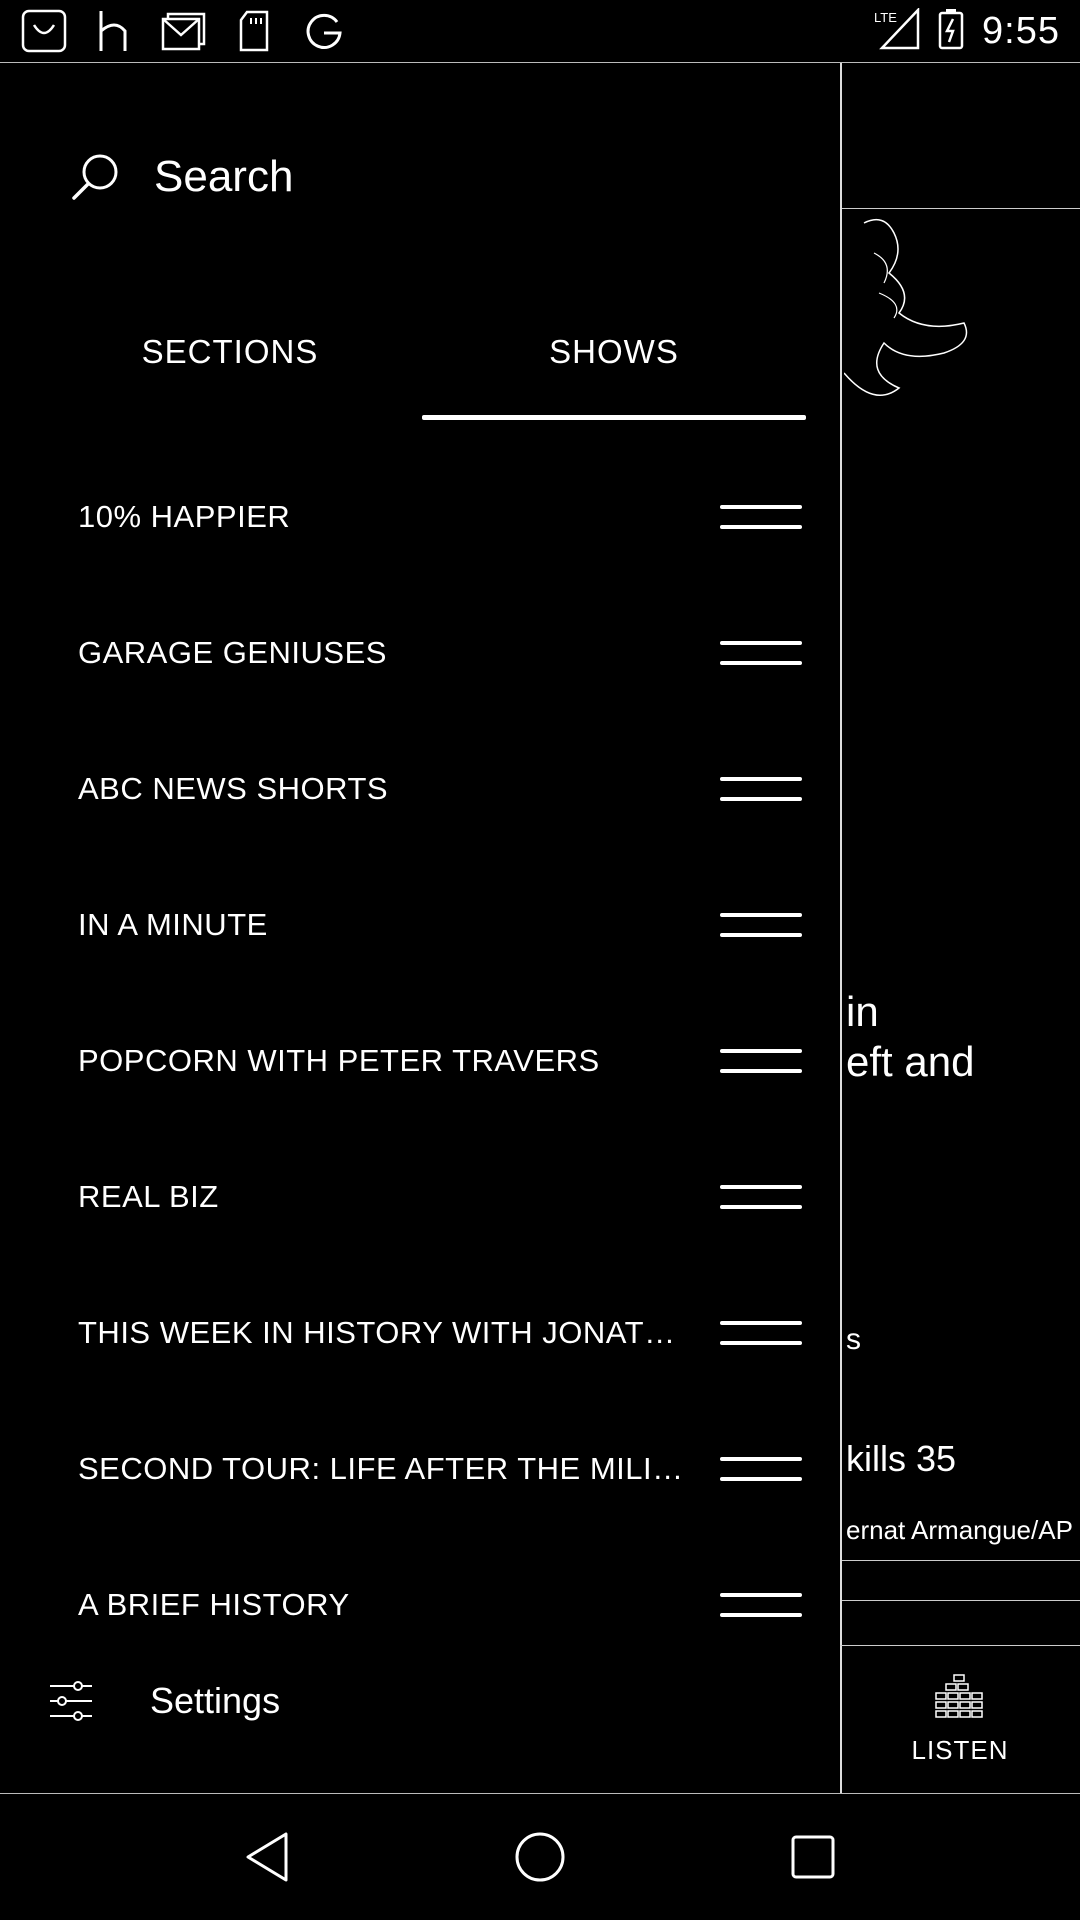 This screenshot has height=1920, width=1080. What do you see at coordinates (951, 31) in the screenshot?
I see `battery-charging-icon` at bounding box center [951, 31].